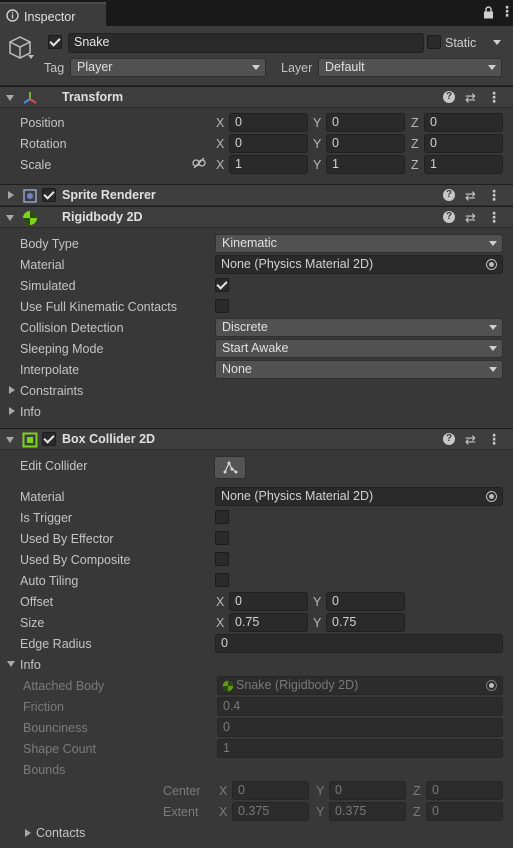 The image size is (513, 848). I want to click on bc-material-value: None (Physics Material 2D), so click(297, 496).